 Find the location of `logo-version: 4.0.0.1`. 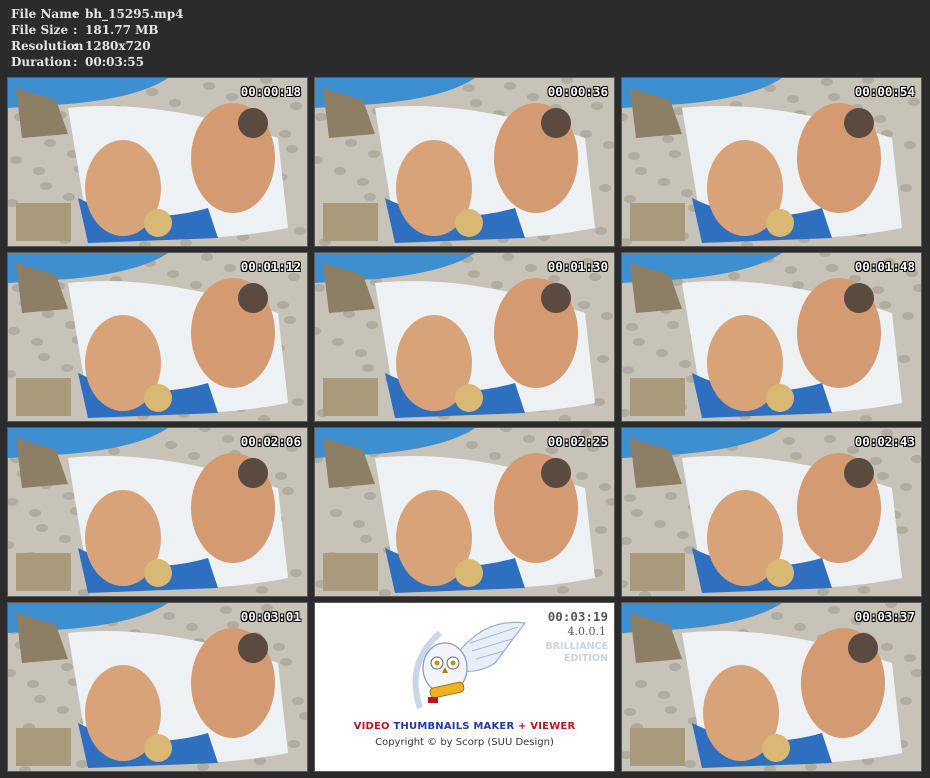

logo-version: 4.0.0.1 is located at coordinates (586, 631).